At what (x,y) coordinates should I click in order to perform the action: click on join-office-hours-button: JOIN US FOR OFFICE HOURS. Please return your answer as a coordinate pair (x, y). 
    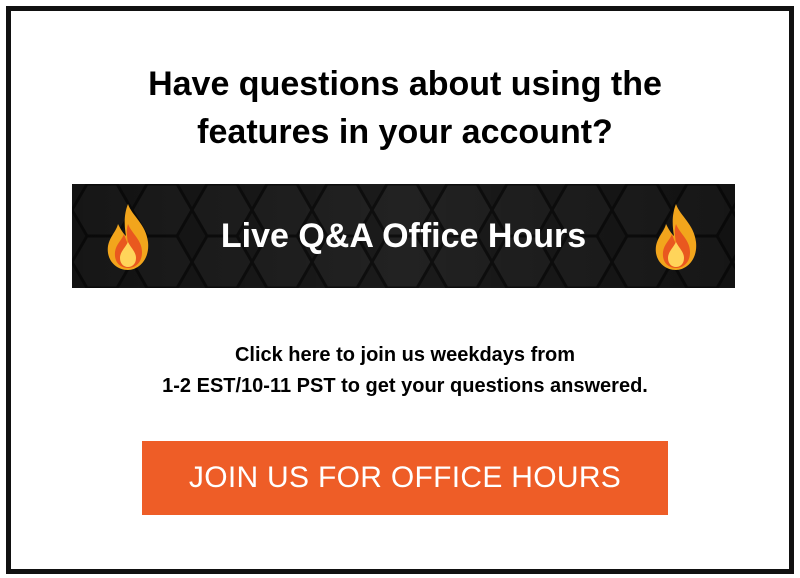
    Looking at the image, I should click on (405, 478).